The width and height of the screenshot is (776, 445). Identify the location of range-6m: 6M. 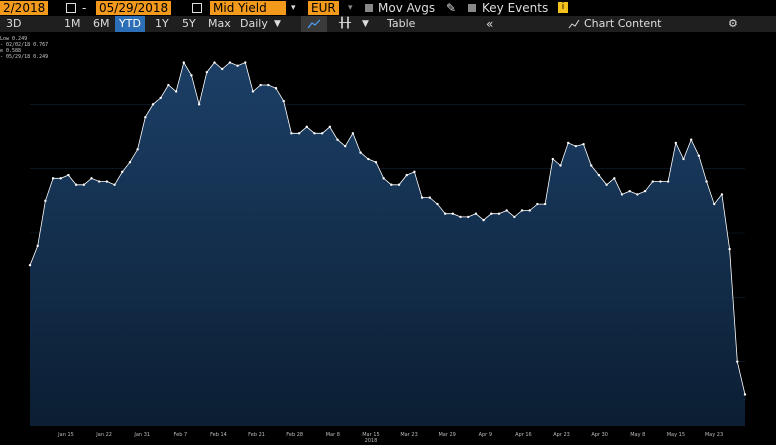
(101, 24).